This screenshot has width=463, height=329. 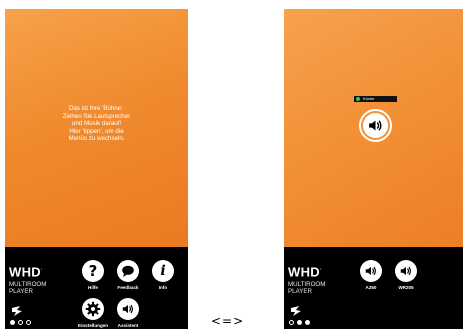 I want to click on feedback-button: Feedback, so click(x=128, y=275).